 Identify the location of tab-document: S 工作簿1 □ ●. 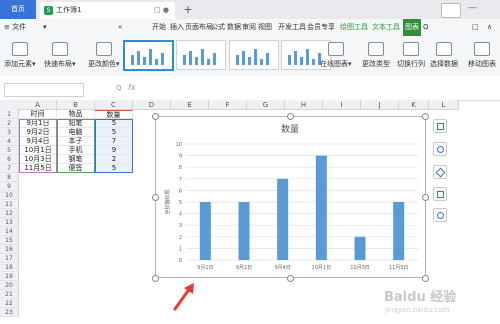
(107, 10).